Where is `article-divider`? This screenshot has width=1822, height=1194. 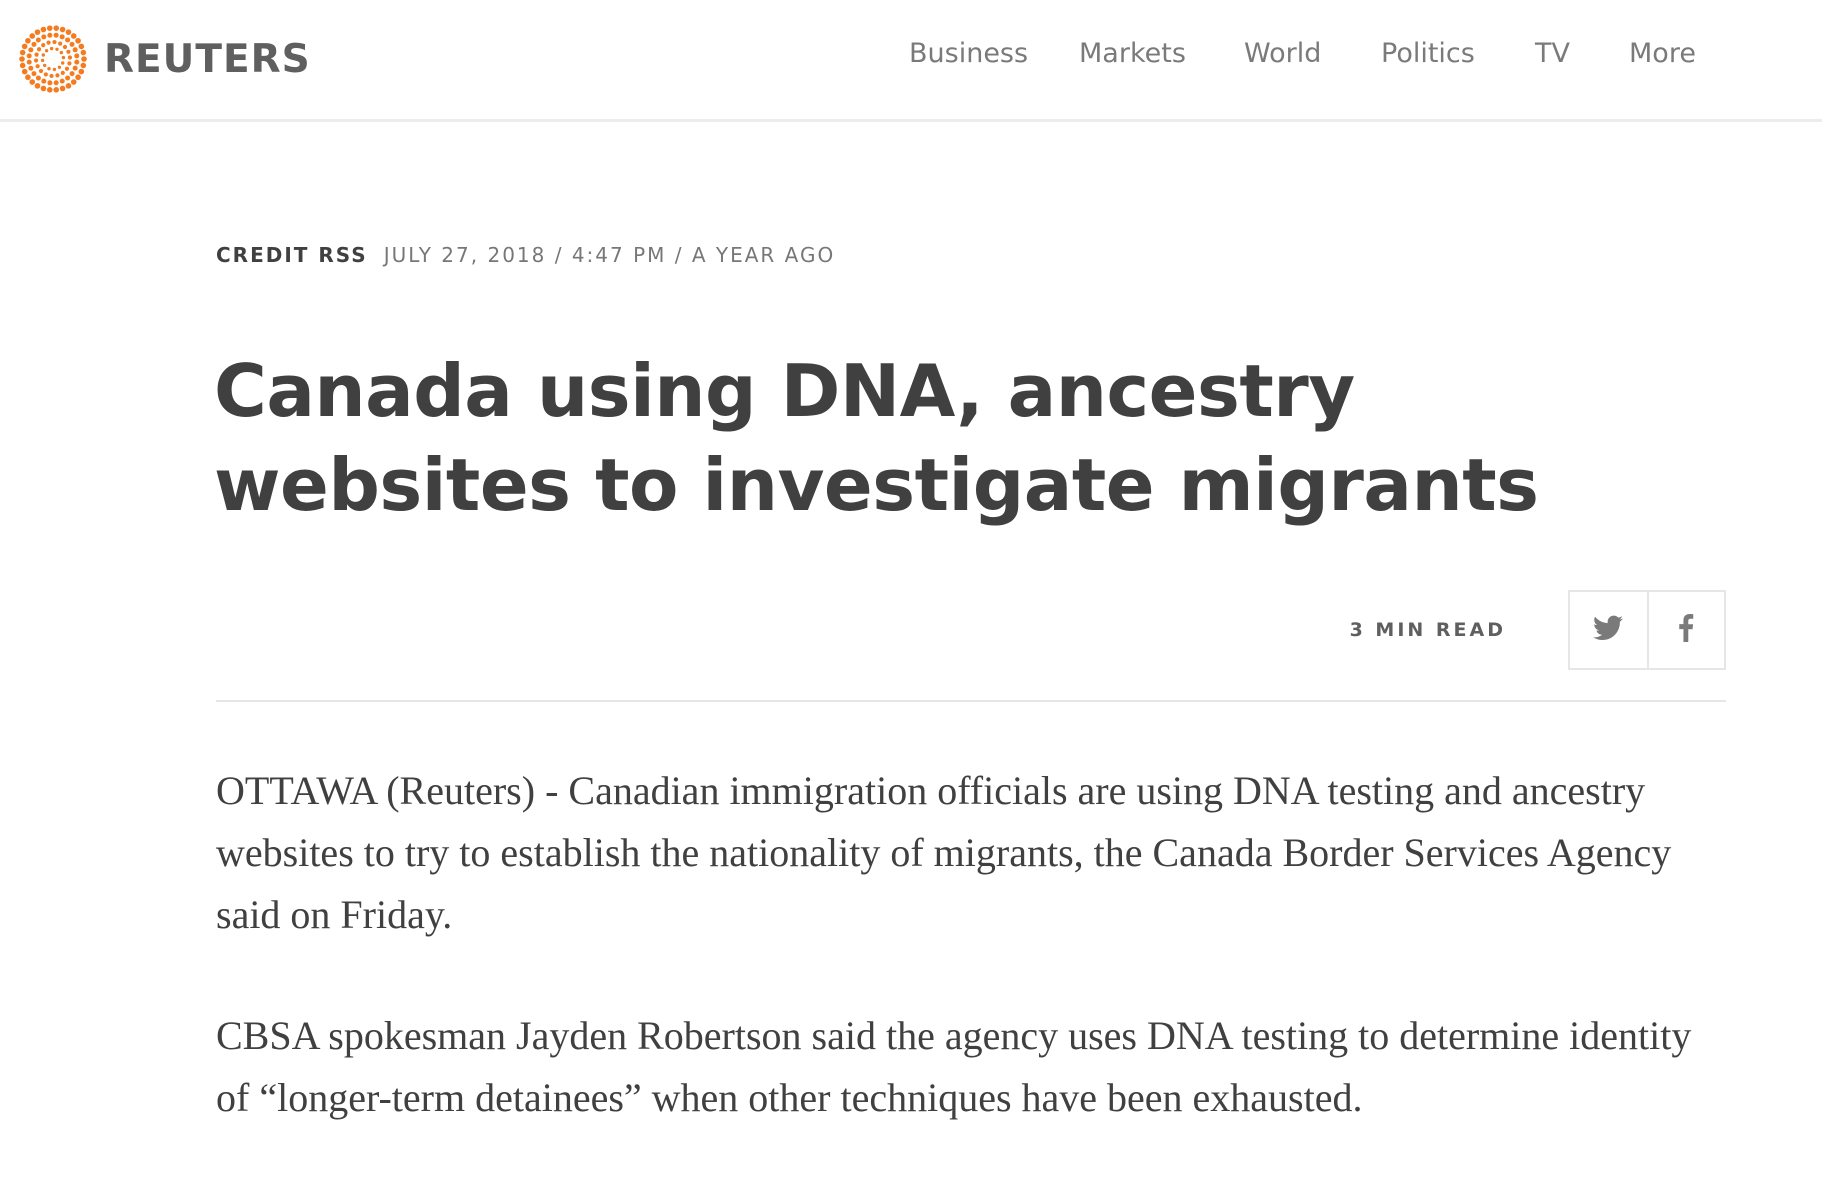
article-divider is located at coordinates (971, 701).